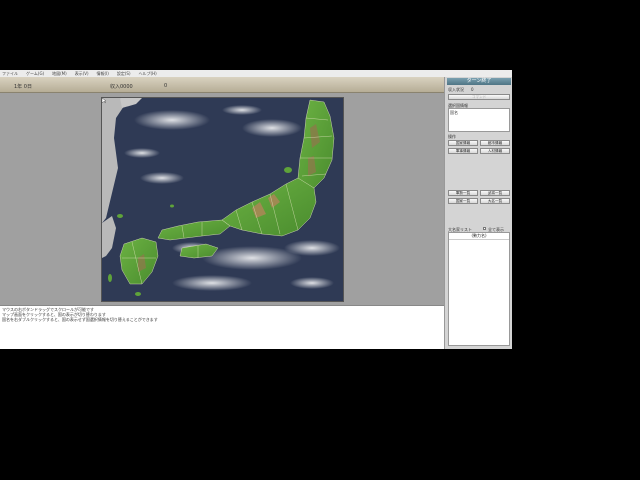 This screenshot has width=640, height=480. Describe the element at coordinates (456, 89) in the screenshot. I see `field-label: 収入状況` at that location.